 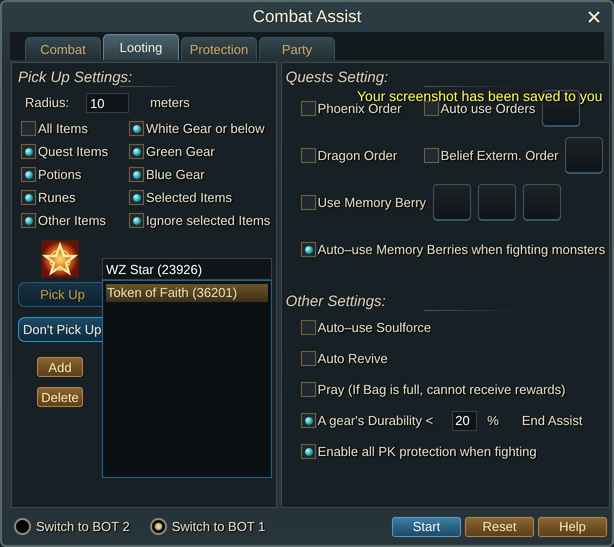 I want to click on item-name-field: WZ Star (23926), so click(x=187, y=269).